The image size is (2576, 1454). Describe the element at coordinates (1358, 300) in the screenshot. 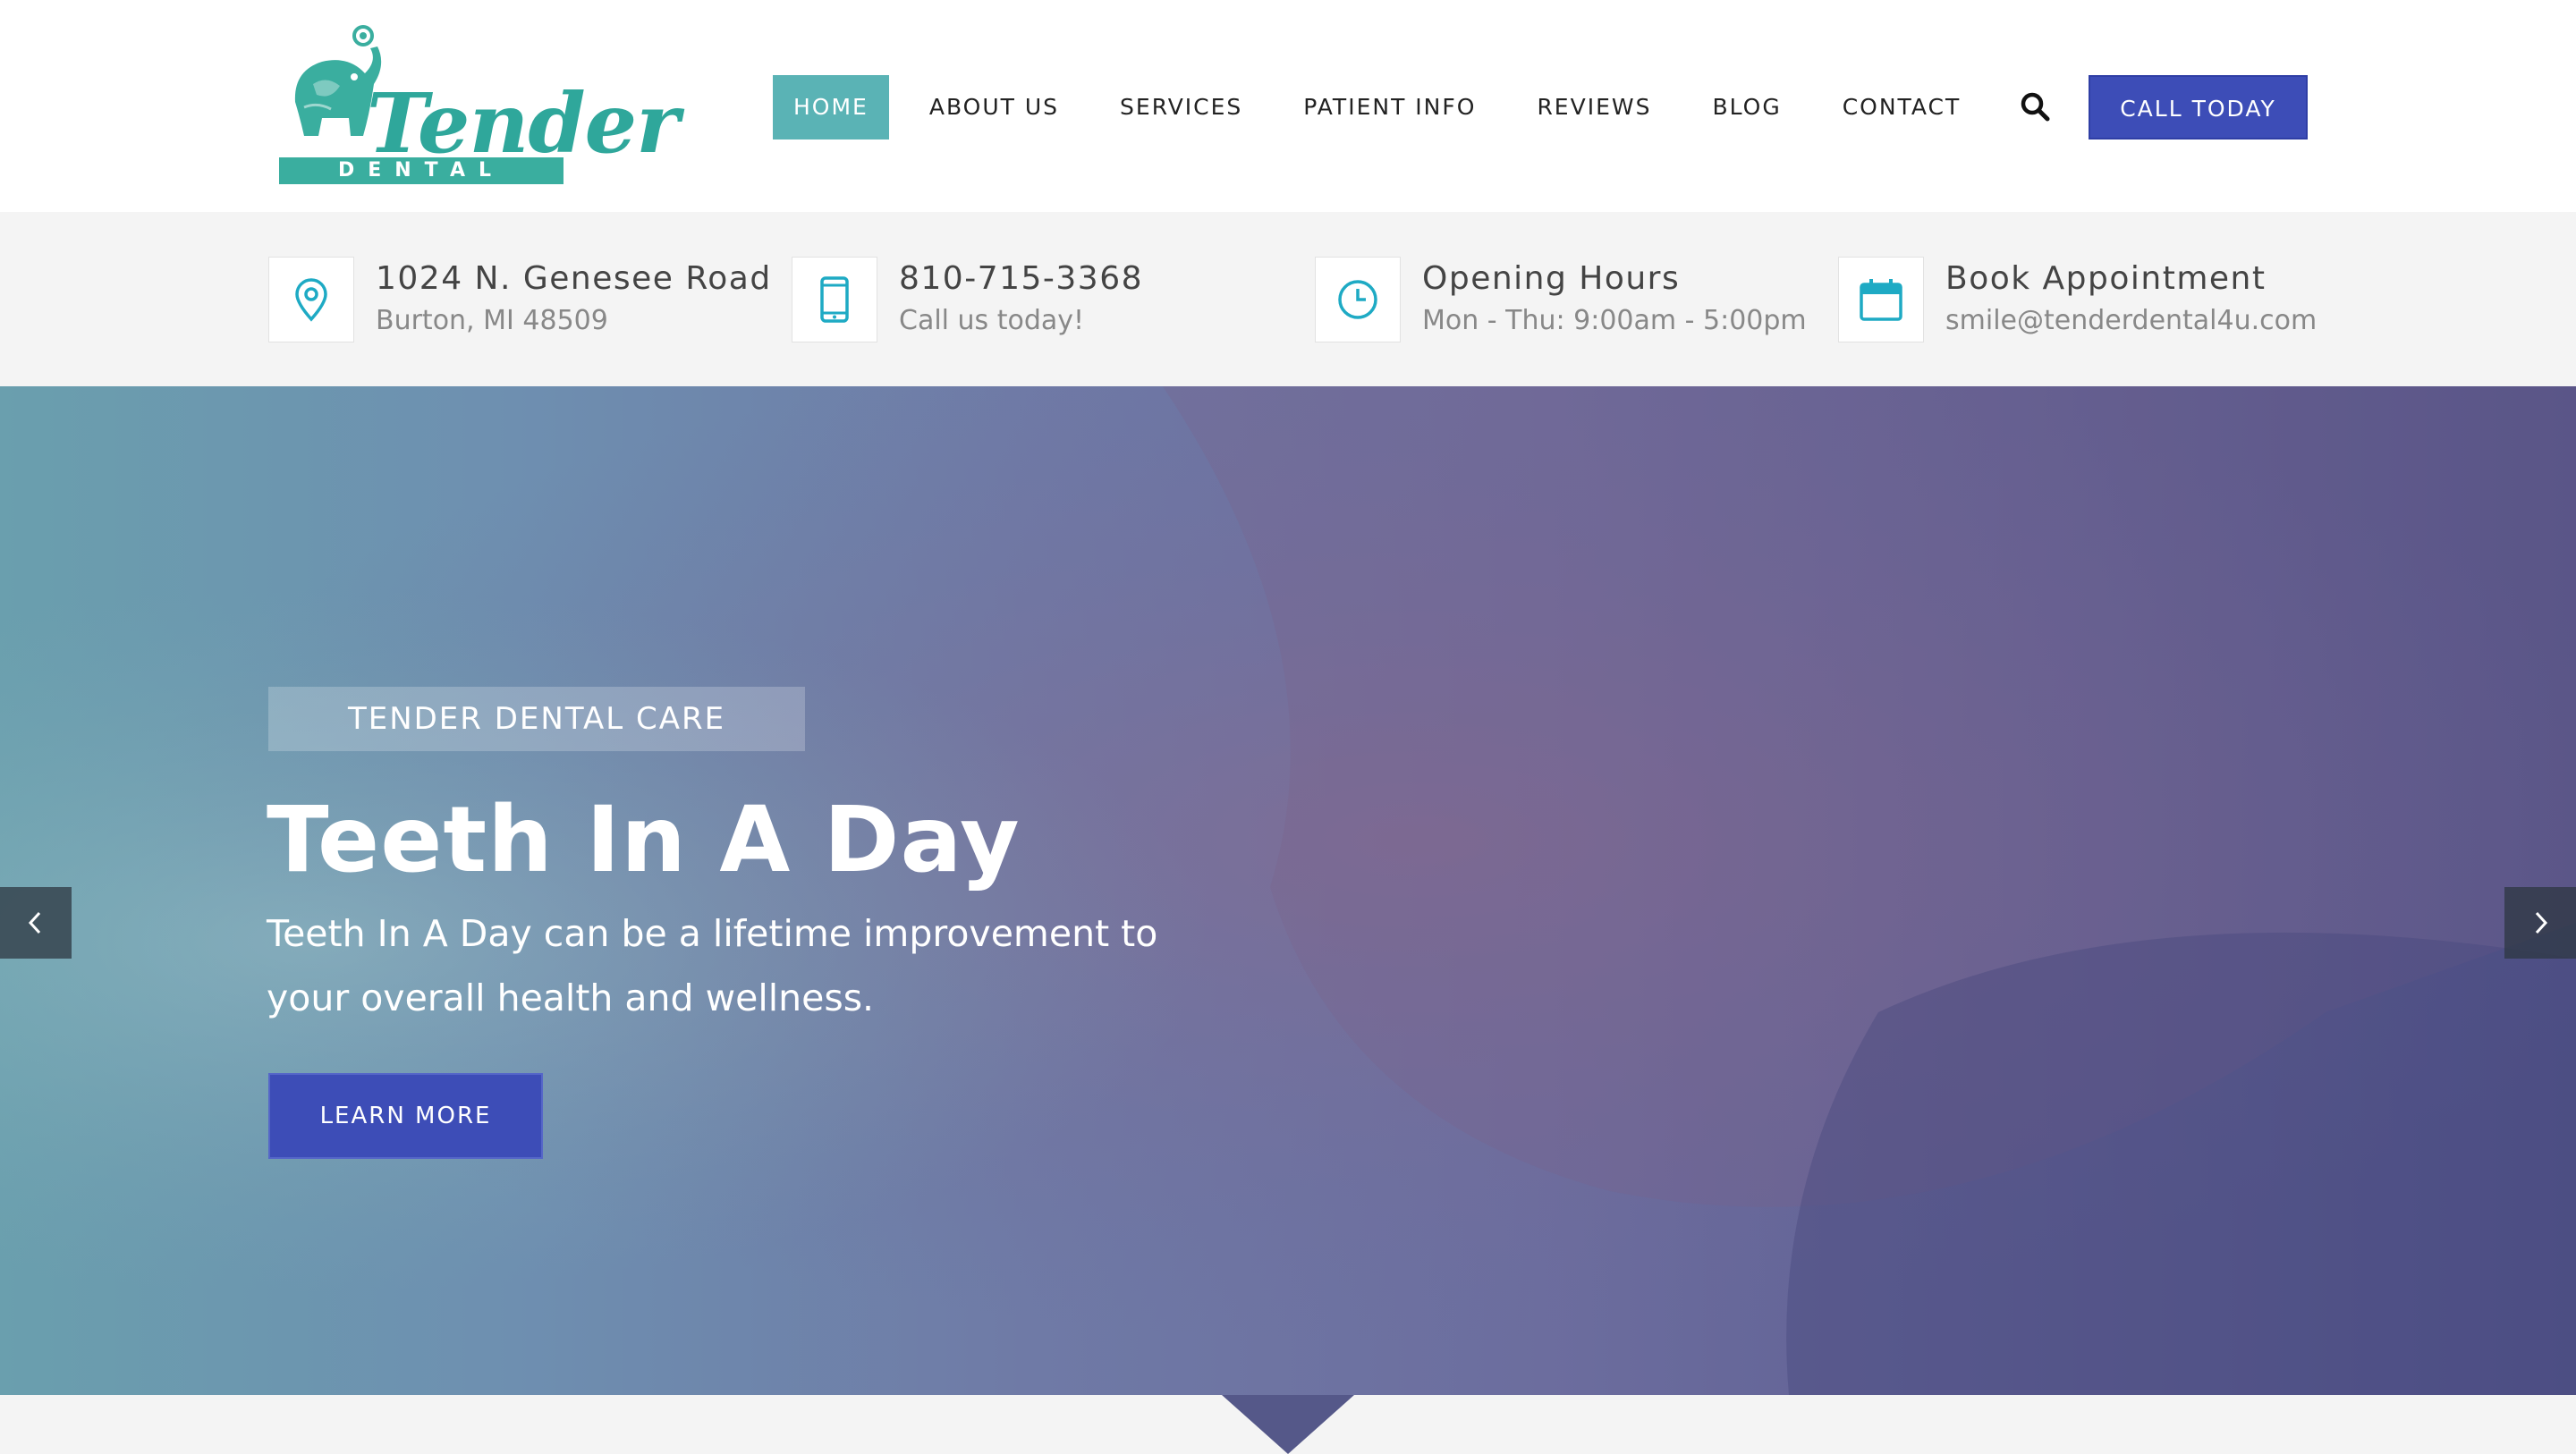

I see `clock-icon` at that location.